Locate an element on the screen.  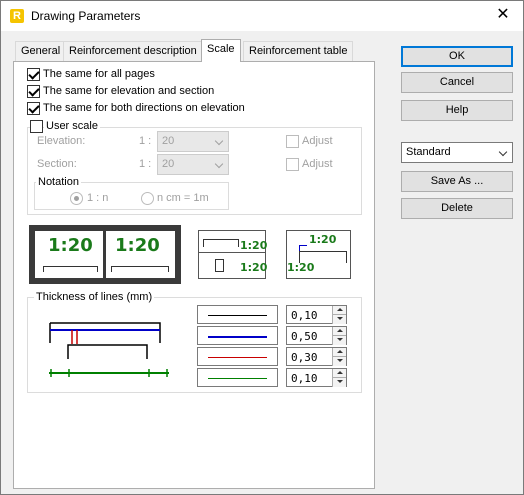
preview-section-shape is located at coordinates (219, 265).